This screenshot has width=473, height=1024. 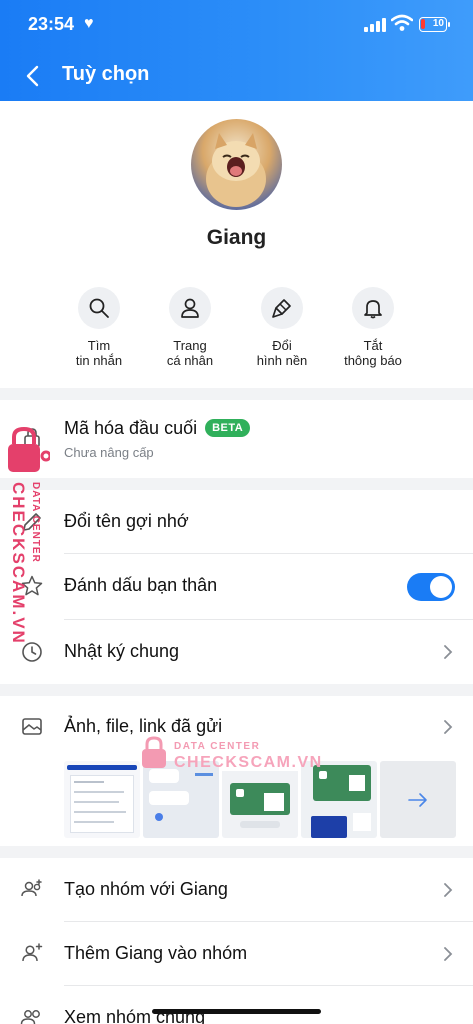 What do you see at coordinates (373, 327) in the screenshot?
I see `mute-notifications-action: Tắt thông báo` at bounding box center [373, 327].